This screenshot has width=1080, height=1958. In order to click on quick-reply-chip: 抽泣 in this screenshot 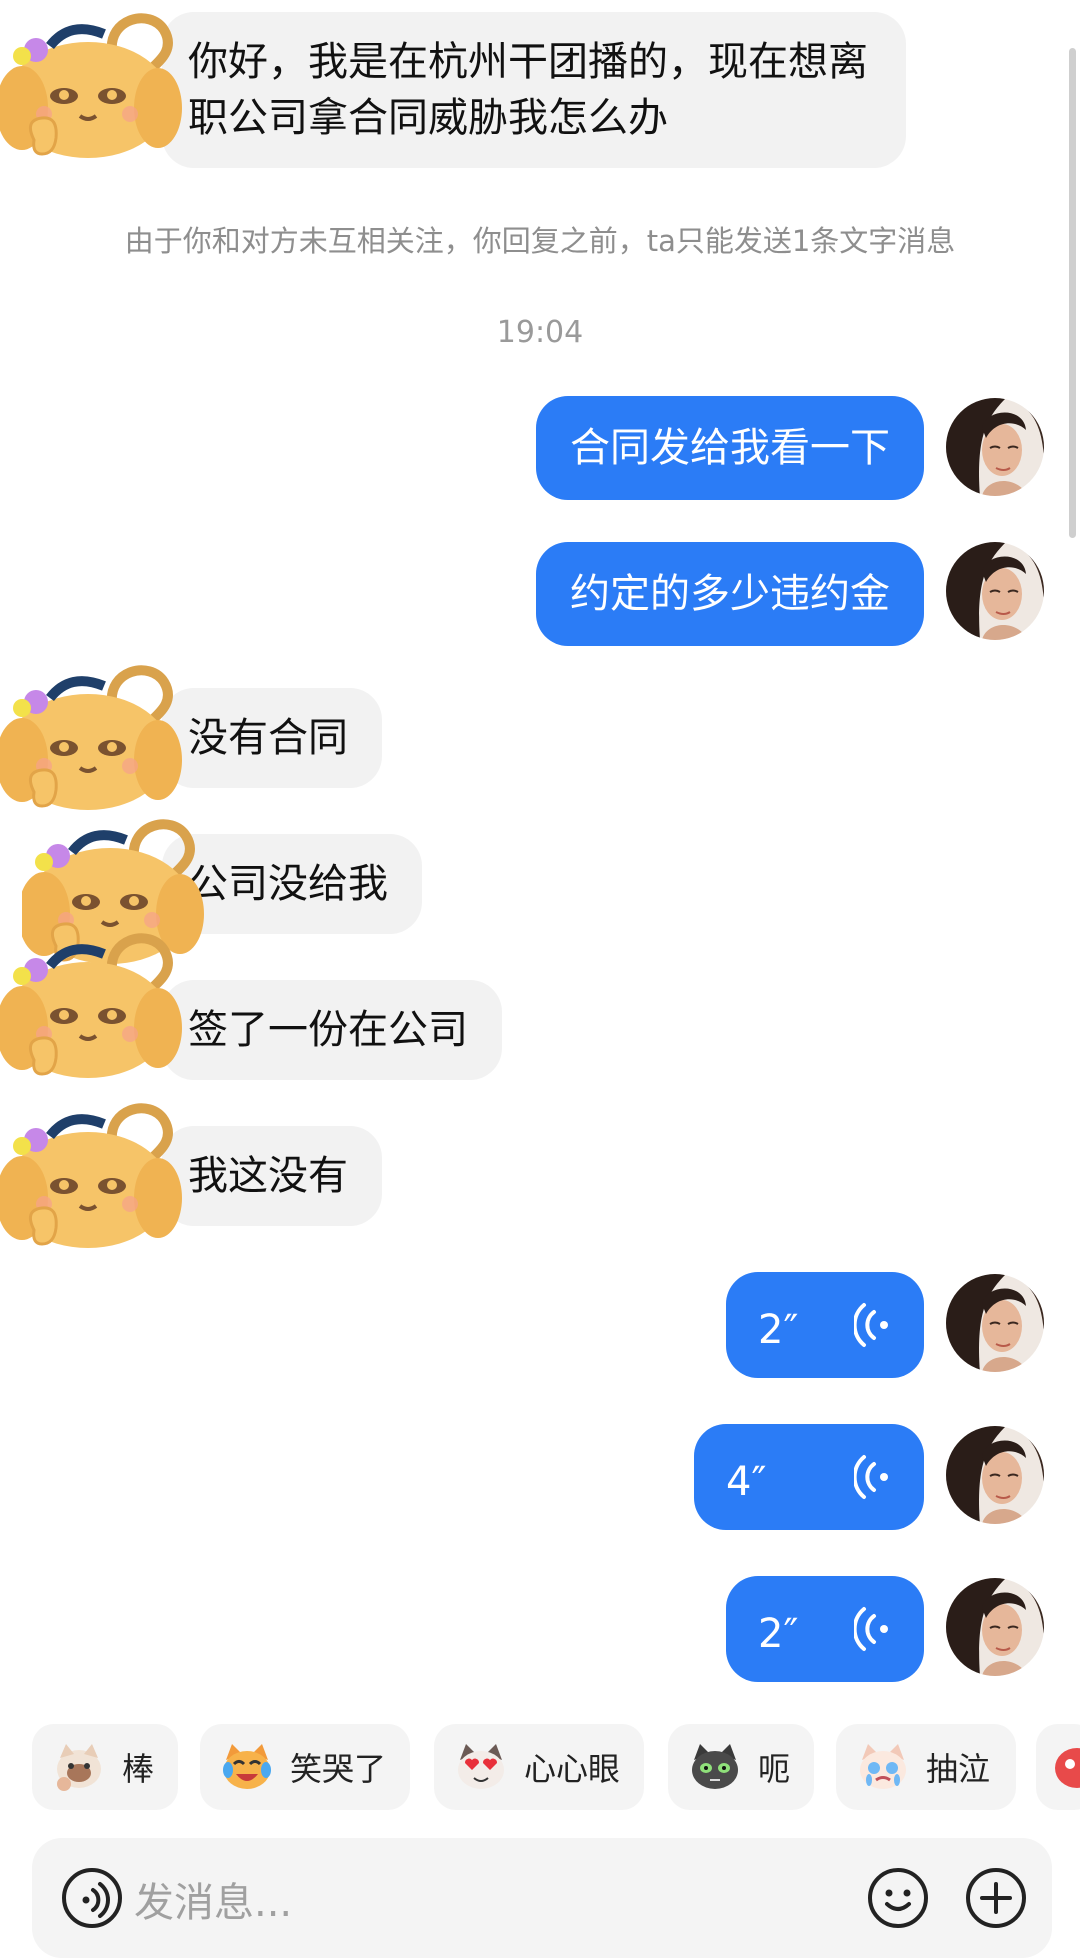, I will do `click(926, 1767)`.